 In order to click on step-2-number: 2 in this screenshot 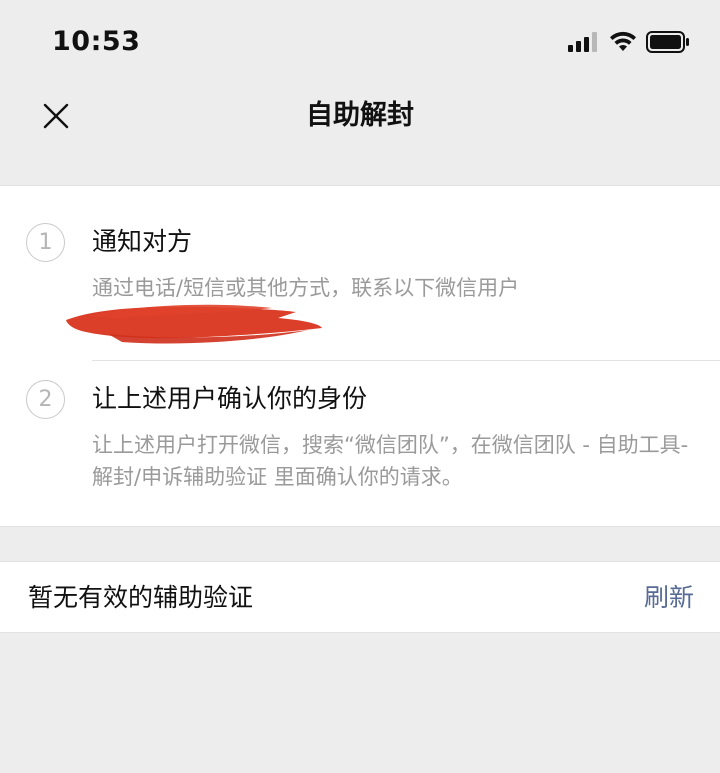, I will do `click(45, 399)`.